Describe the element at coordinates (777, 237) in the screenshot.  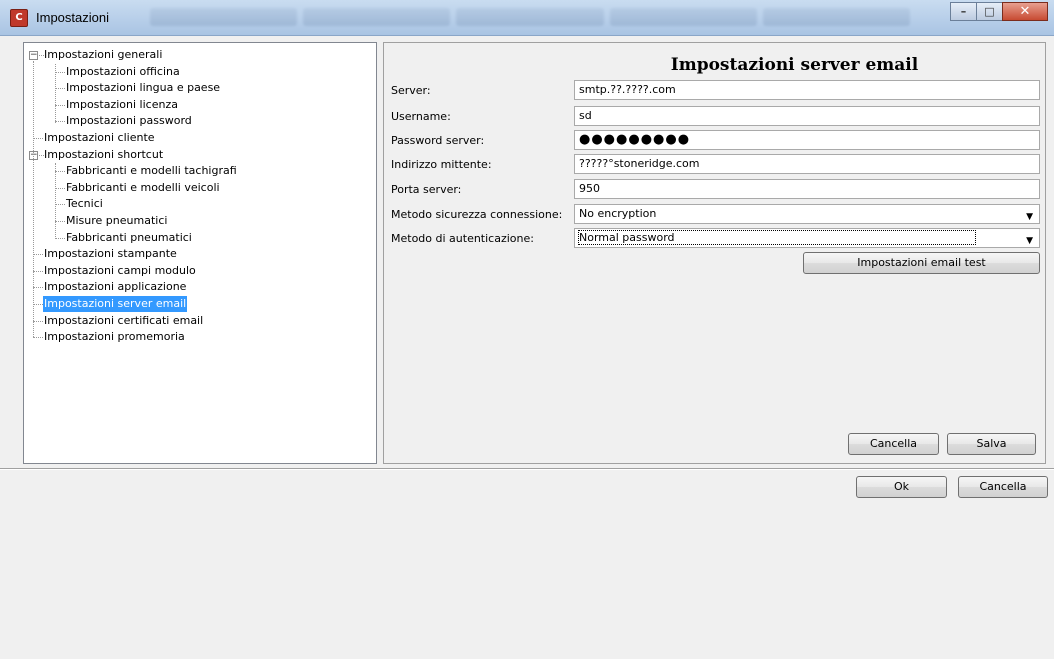
I see `authentication-method-value: Normal password` at that location.